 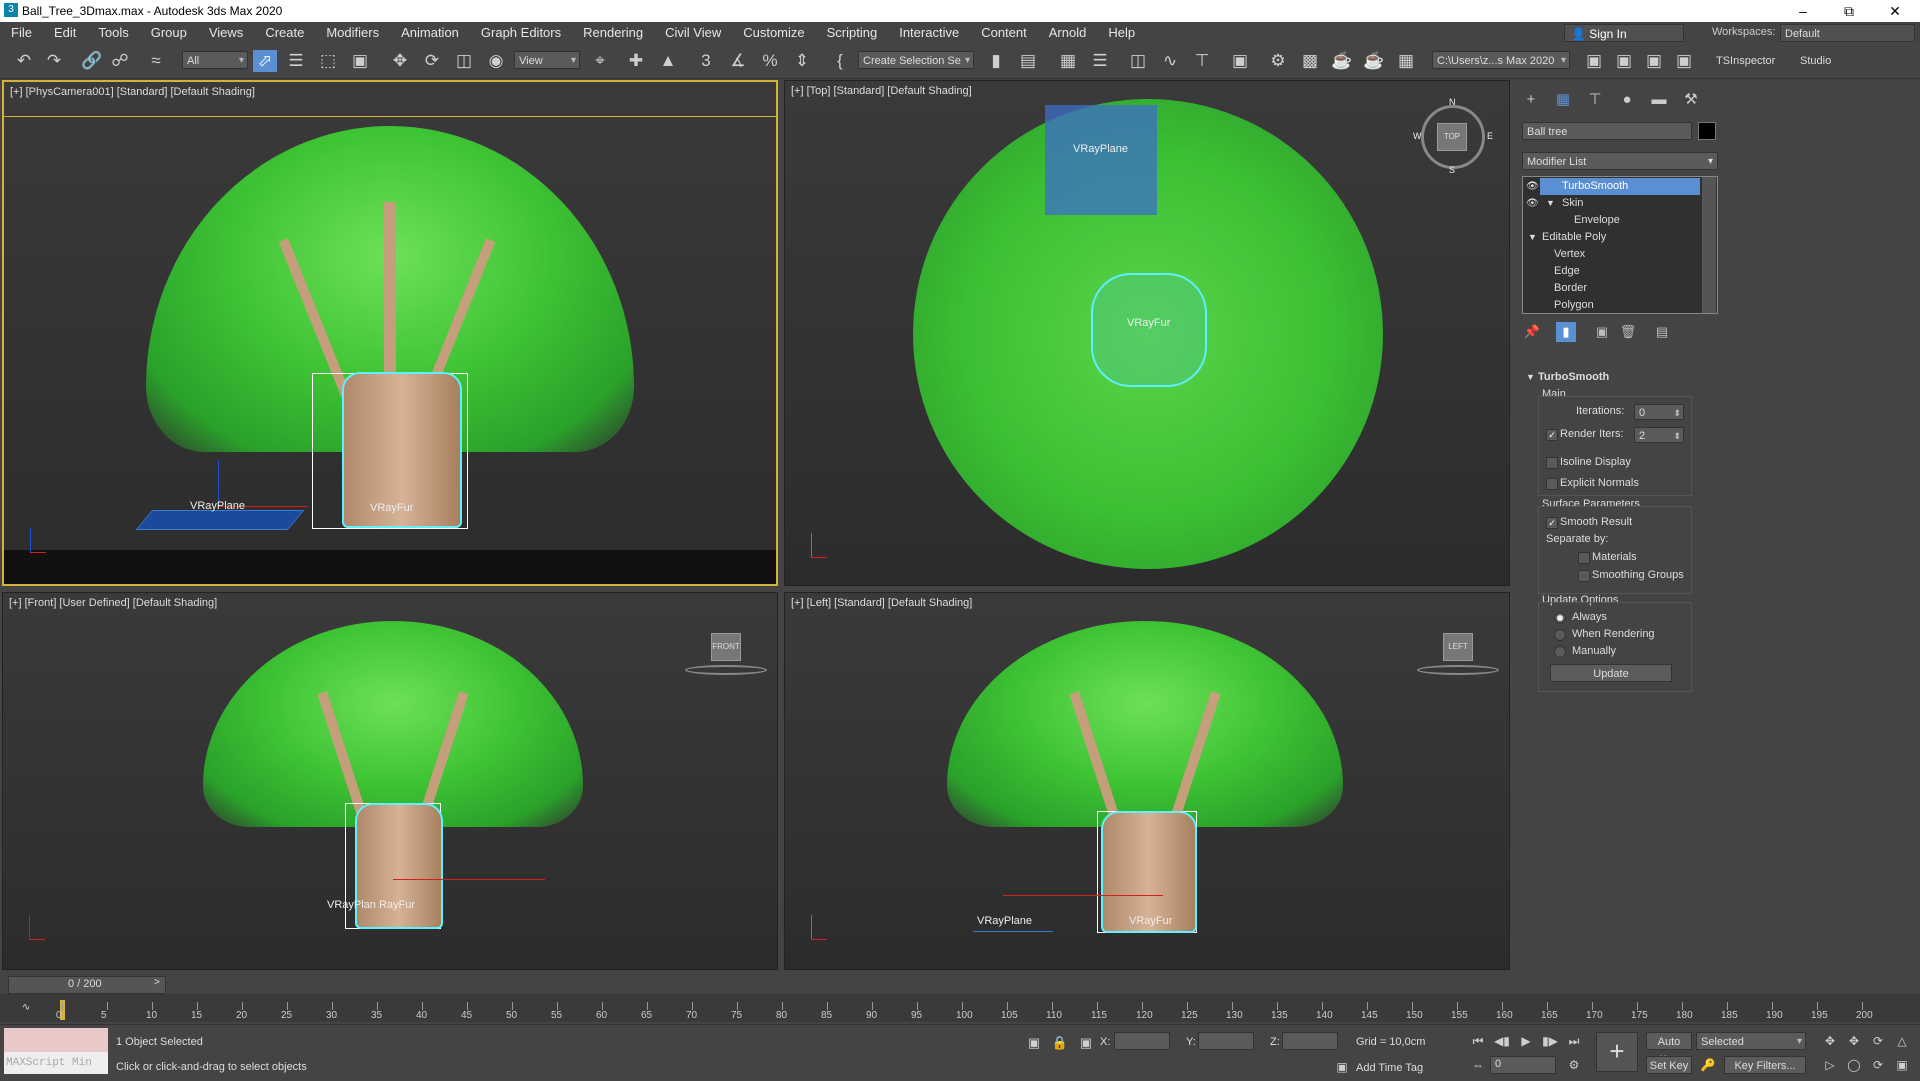 I want to click on menu-graph-editors: Graph Editors, so click(x=521, y=33).